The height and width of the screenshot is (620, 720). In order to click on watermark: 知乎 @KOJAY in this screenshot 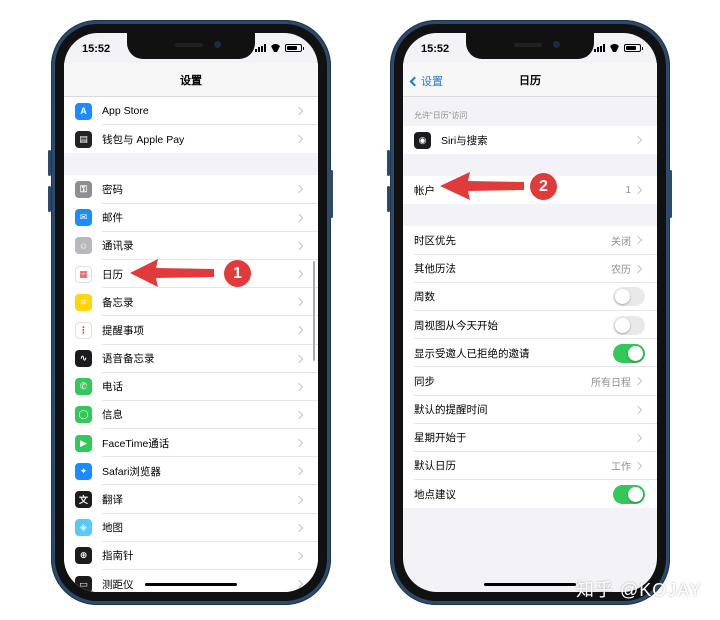, I will do `click(639, 590)`.